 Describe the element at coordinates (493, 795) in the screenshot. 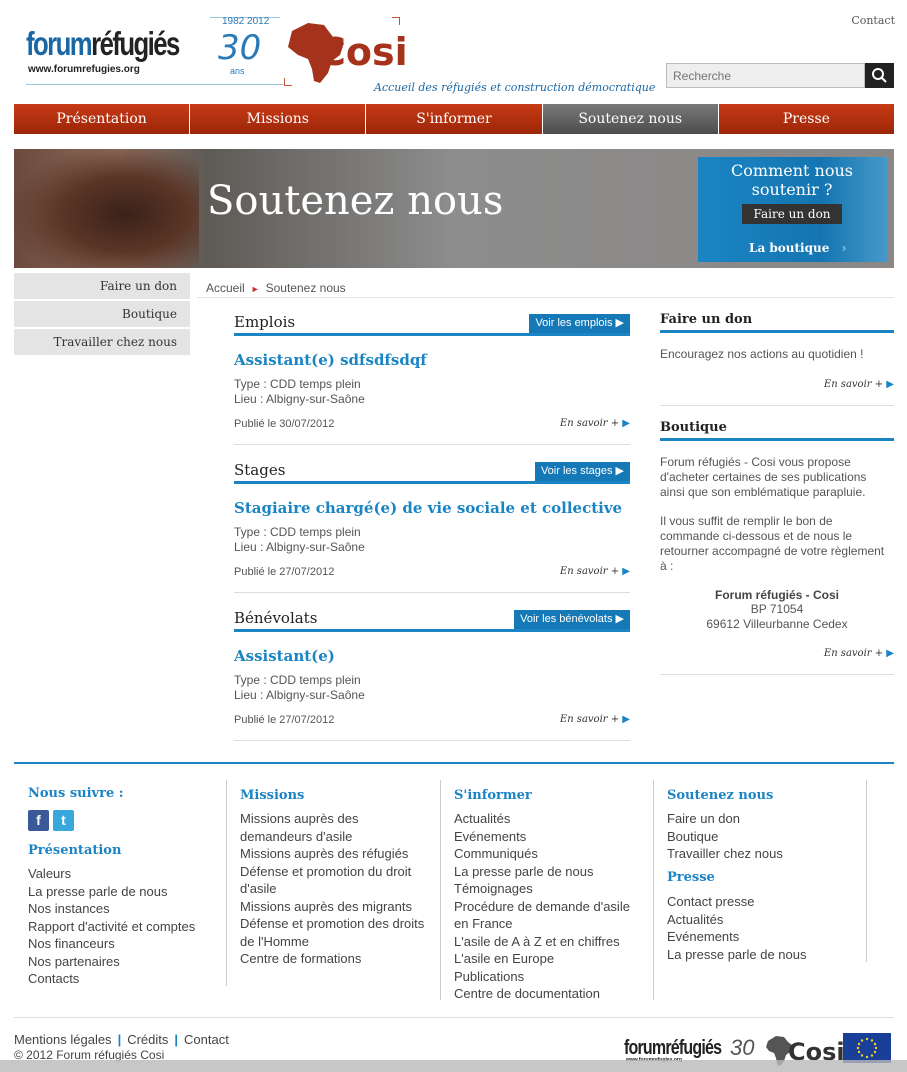

I see `footer-sinformer-title: S'informer` at that location.